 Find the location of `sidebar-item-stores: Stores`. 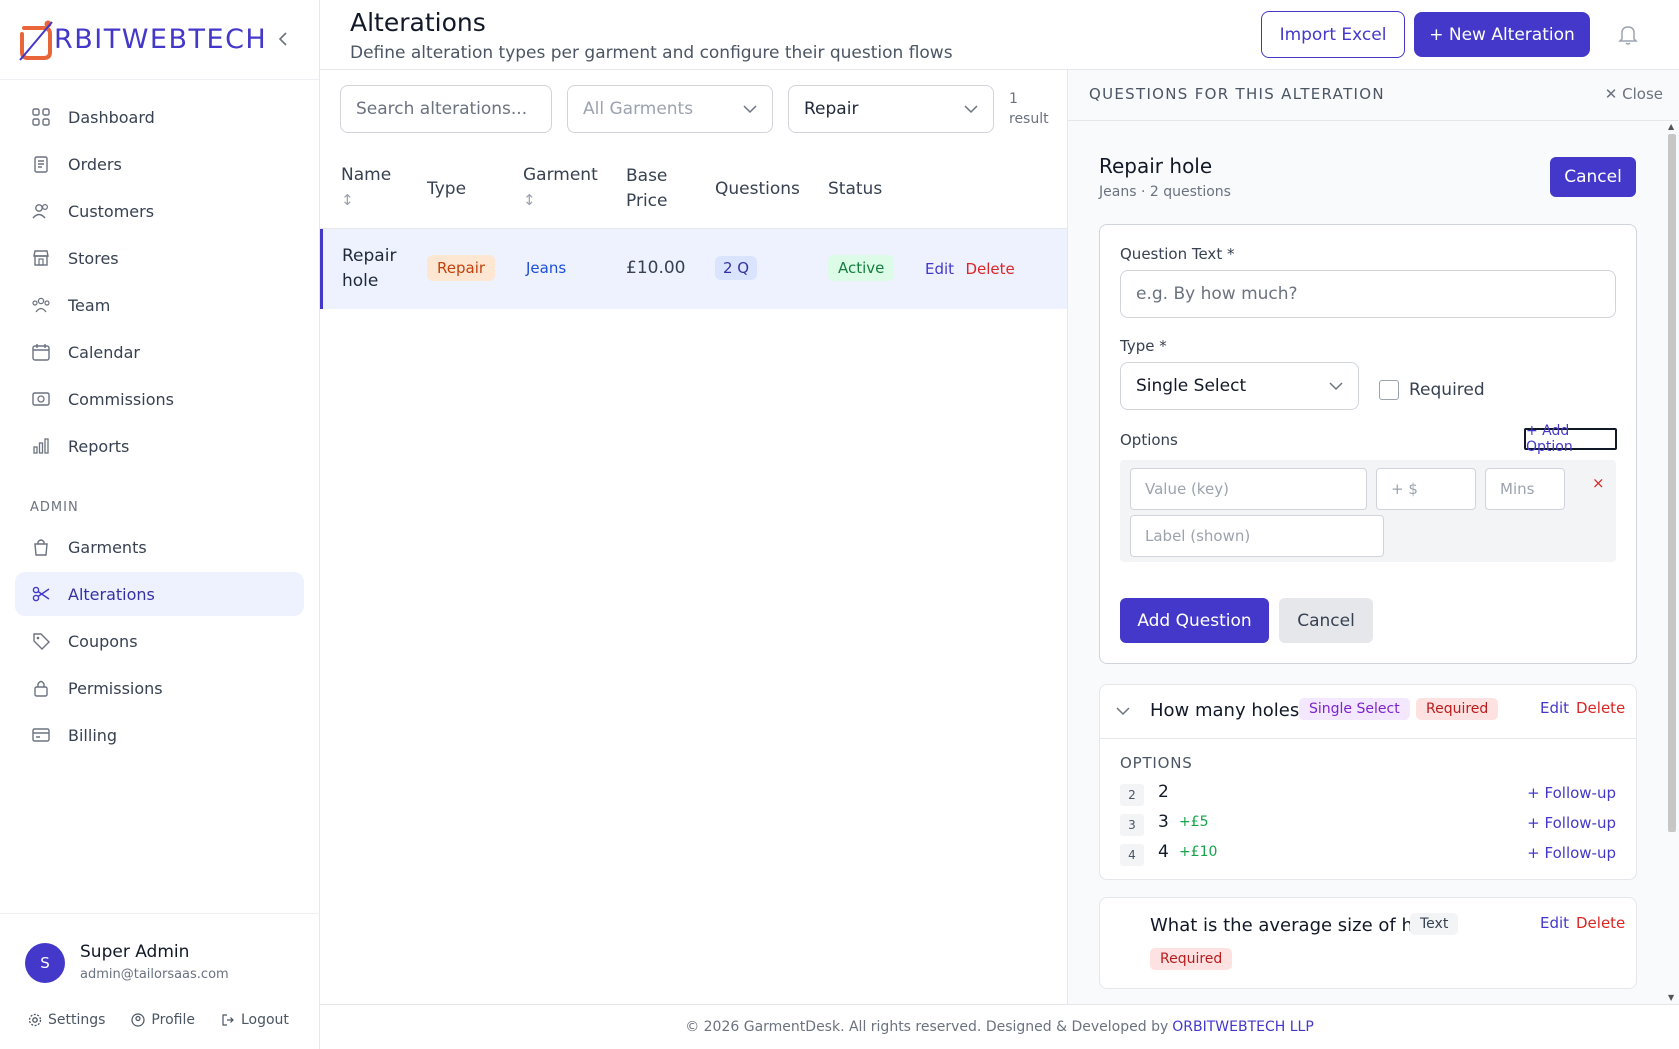

sidebar-item-stores: Stores is located at coordinates (159, 258).